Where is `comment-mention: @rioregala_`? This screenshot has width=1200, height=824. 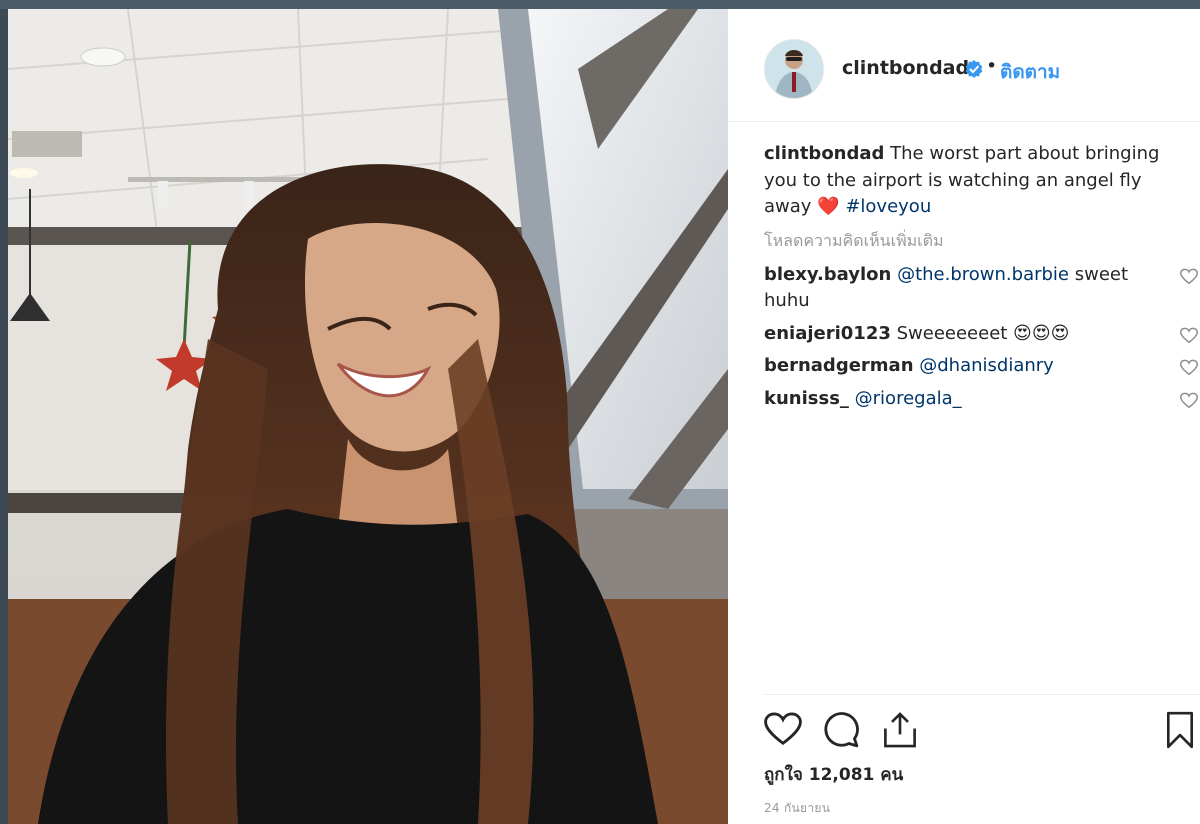 comment-mention: @rioregala_ is located at coordinates (908, 398).